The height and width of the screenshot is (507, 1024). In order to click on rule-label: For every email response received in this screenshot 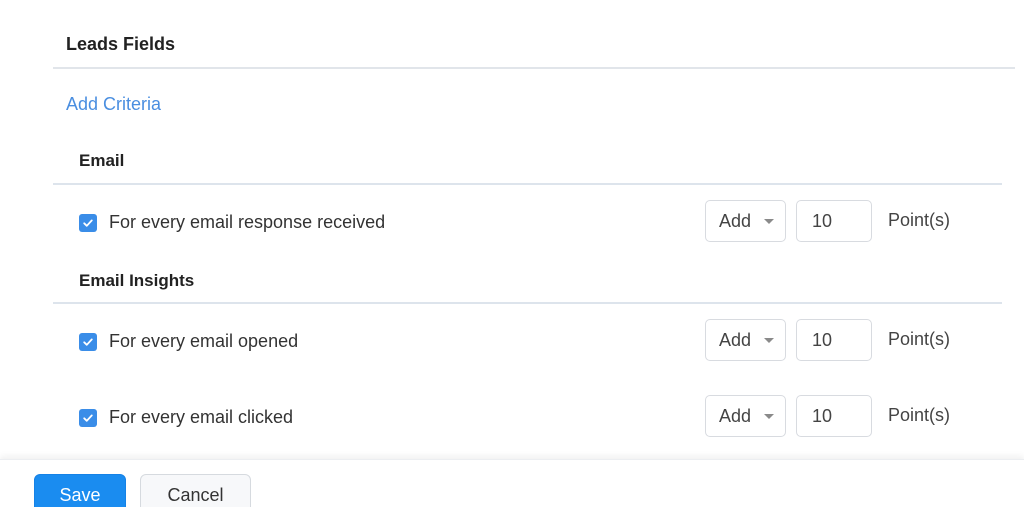, I will do `click(247, 222)`.